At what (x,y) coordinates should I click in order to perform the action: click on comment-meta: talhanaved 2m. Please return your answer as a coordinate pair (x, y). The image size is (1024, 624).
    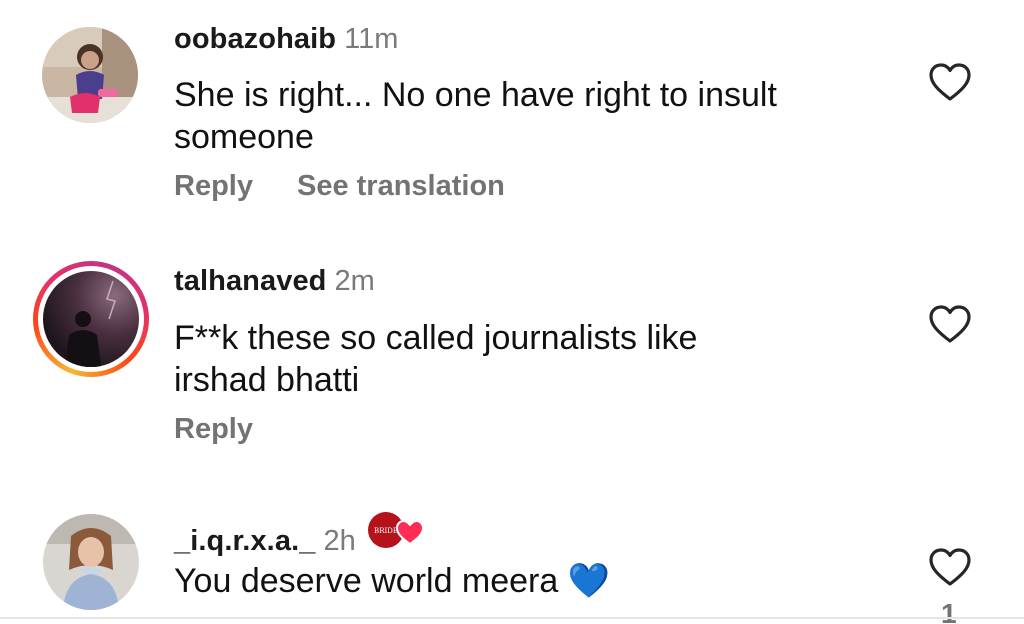
    Looking at the image, I should click on (274, 281).